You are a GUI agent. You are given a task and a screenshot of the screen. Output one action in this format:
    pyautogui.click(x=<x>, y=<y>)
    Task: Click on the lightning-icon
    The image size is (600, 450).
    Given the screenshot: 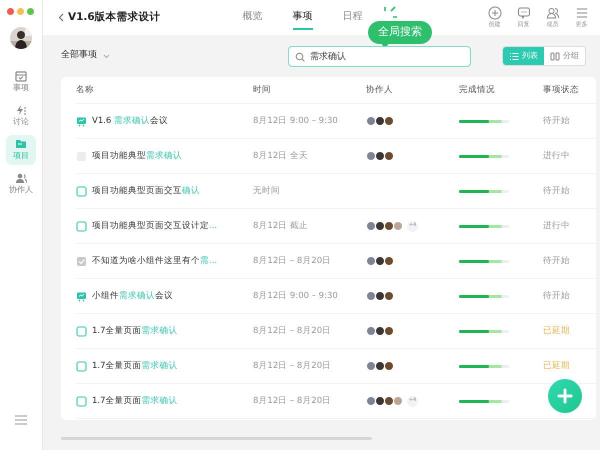 What is the action you would take?
    pyautogui.click(x=21, y=110)
    